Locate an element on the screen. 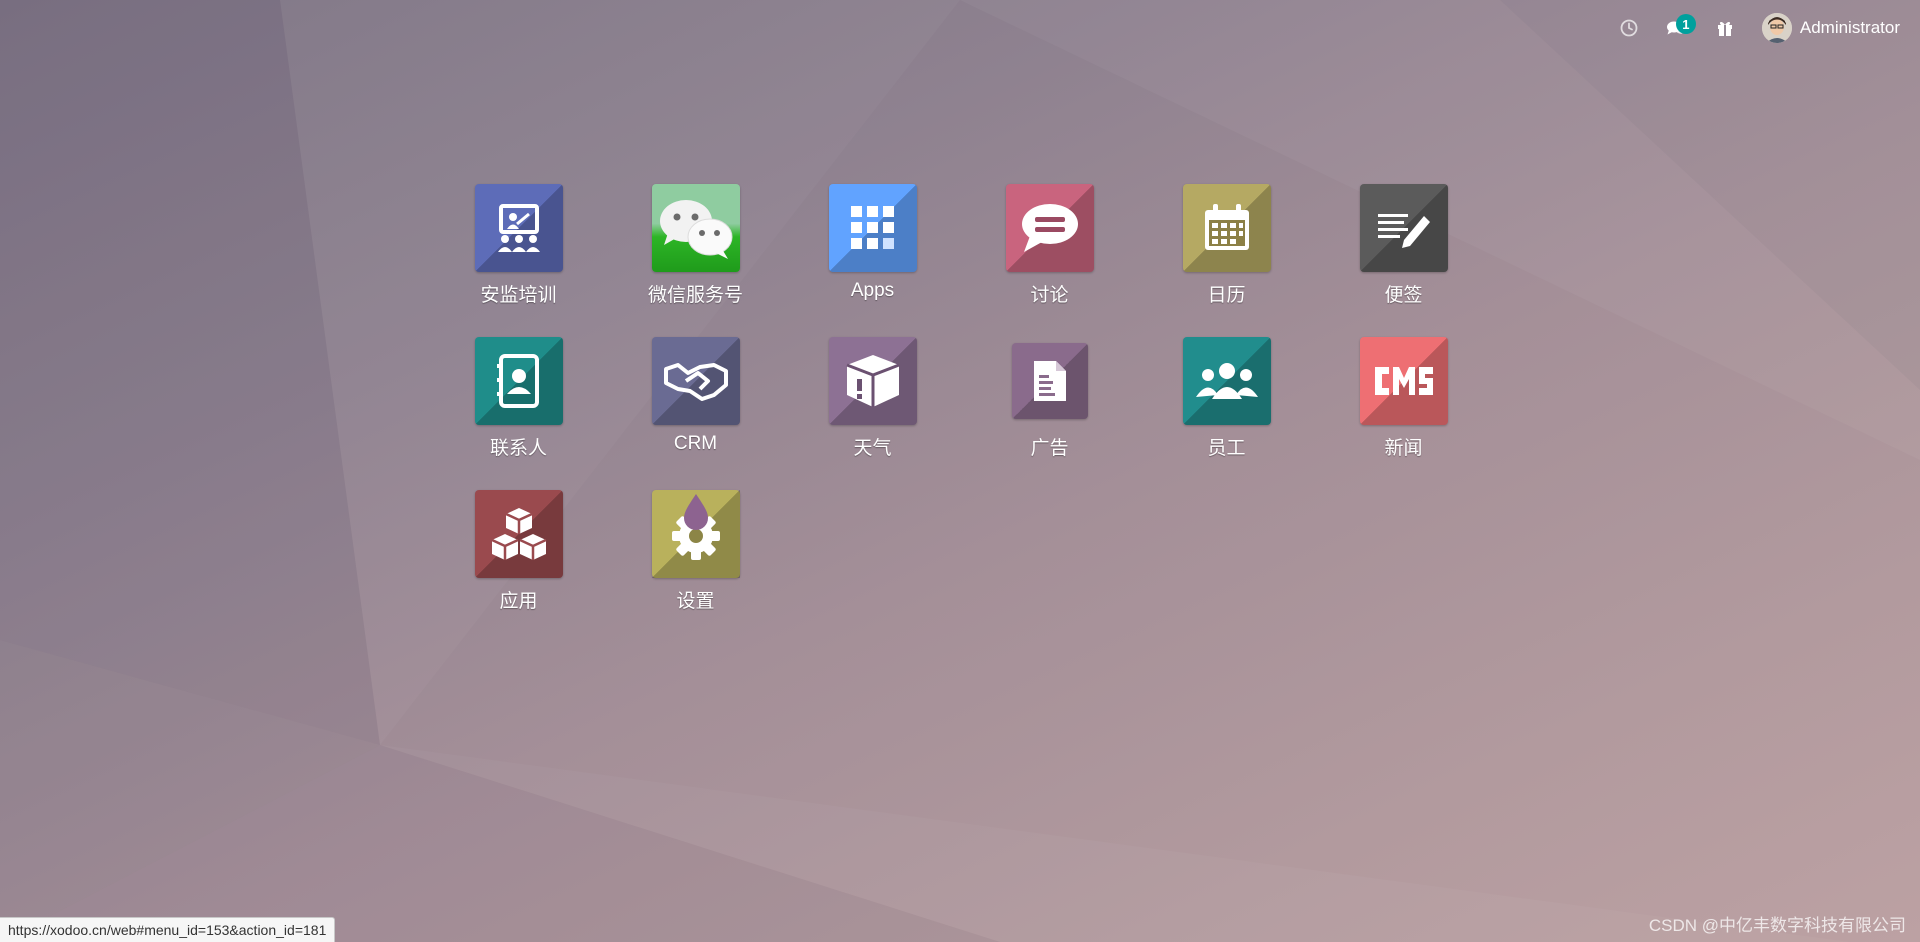  gift-icon is located at coordinates (1724, 28).